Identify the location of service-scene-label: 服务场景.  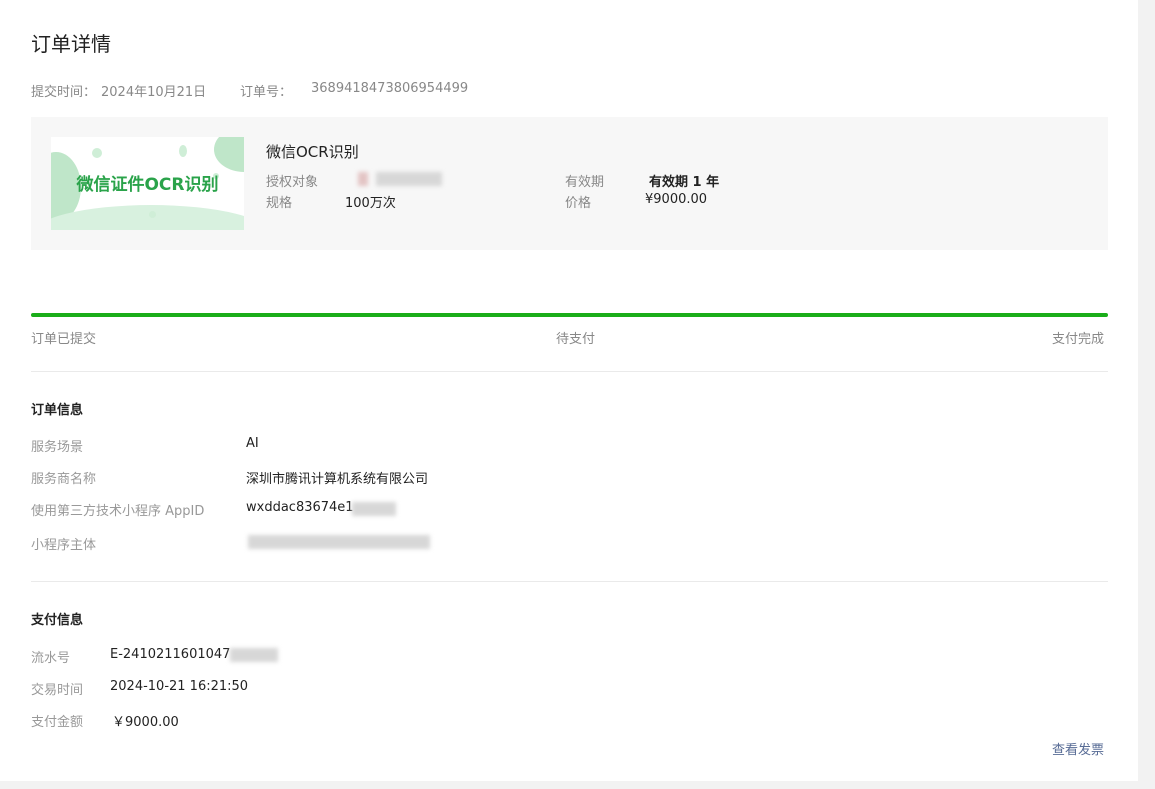
(57, 447).